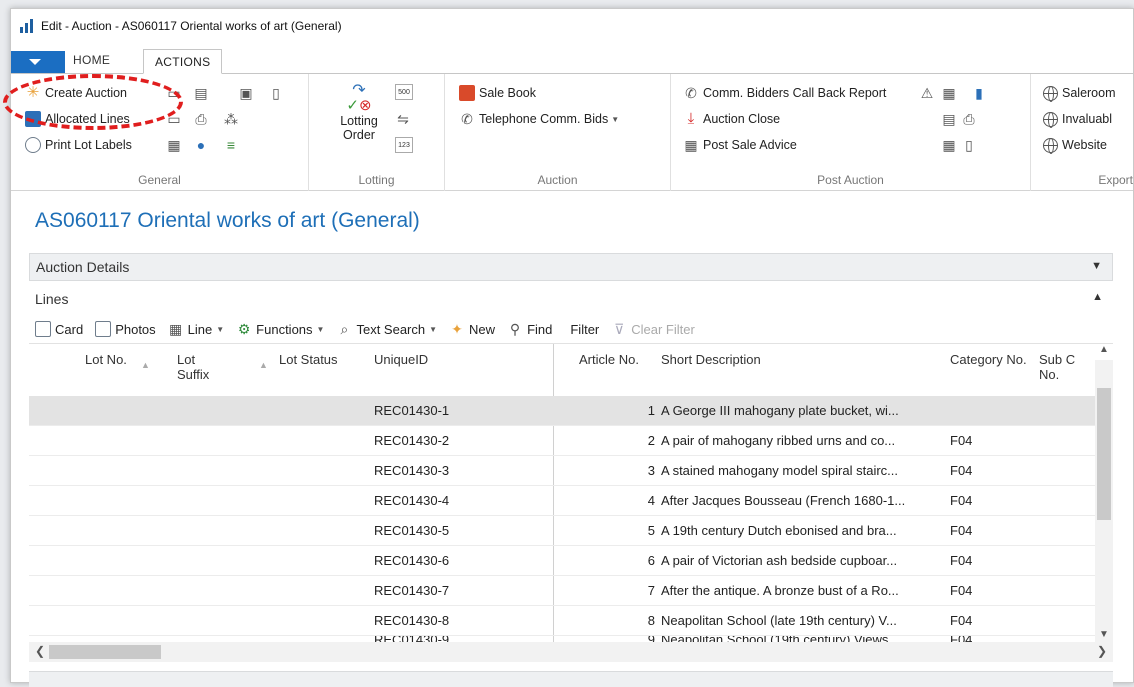 The image size is (1134, 687). What do you see at coordinates (1057, 359) in the screenshot?
I see `column-header-sub-c: Sub C` at bounding box center [1057, 359].